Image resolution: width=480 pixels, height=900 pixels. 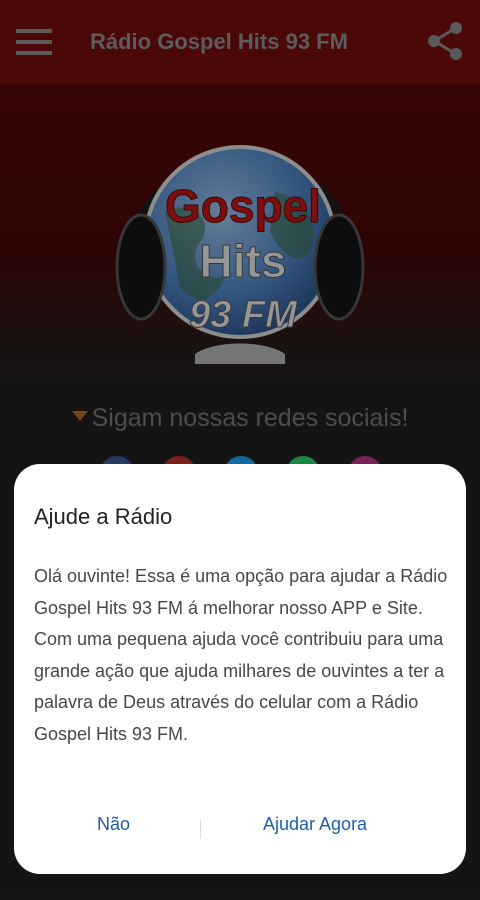 What do you see at coordinates (103, 516) in the screenshot?
I see `dialog-title: Ajude a Rádio` at bounding box center [103, 516].